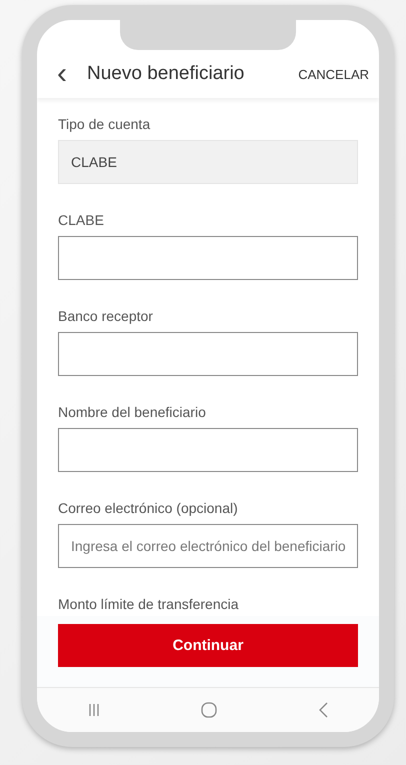  What do you see at coordinates (333, 74) in the screenshot?
I see `cancel-button: CANCELAR` at bounding box center [333, 74].